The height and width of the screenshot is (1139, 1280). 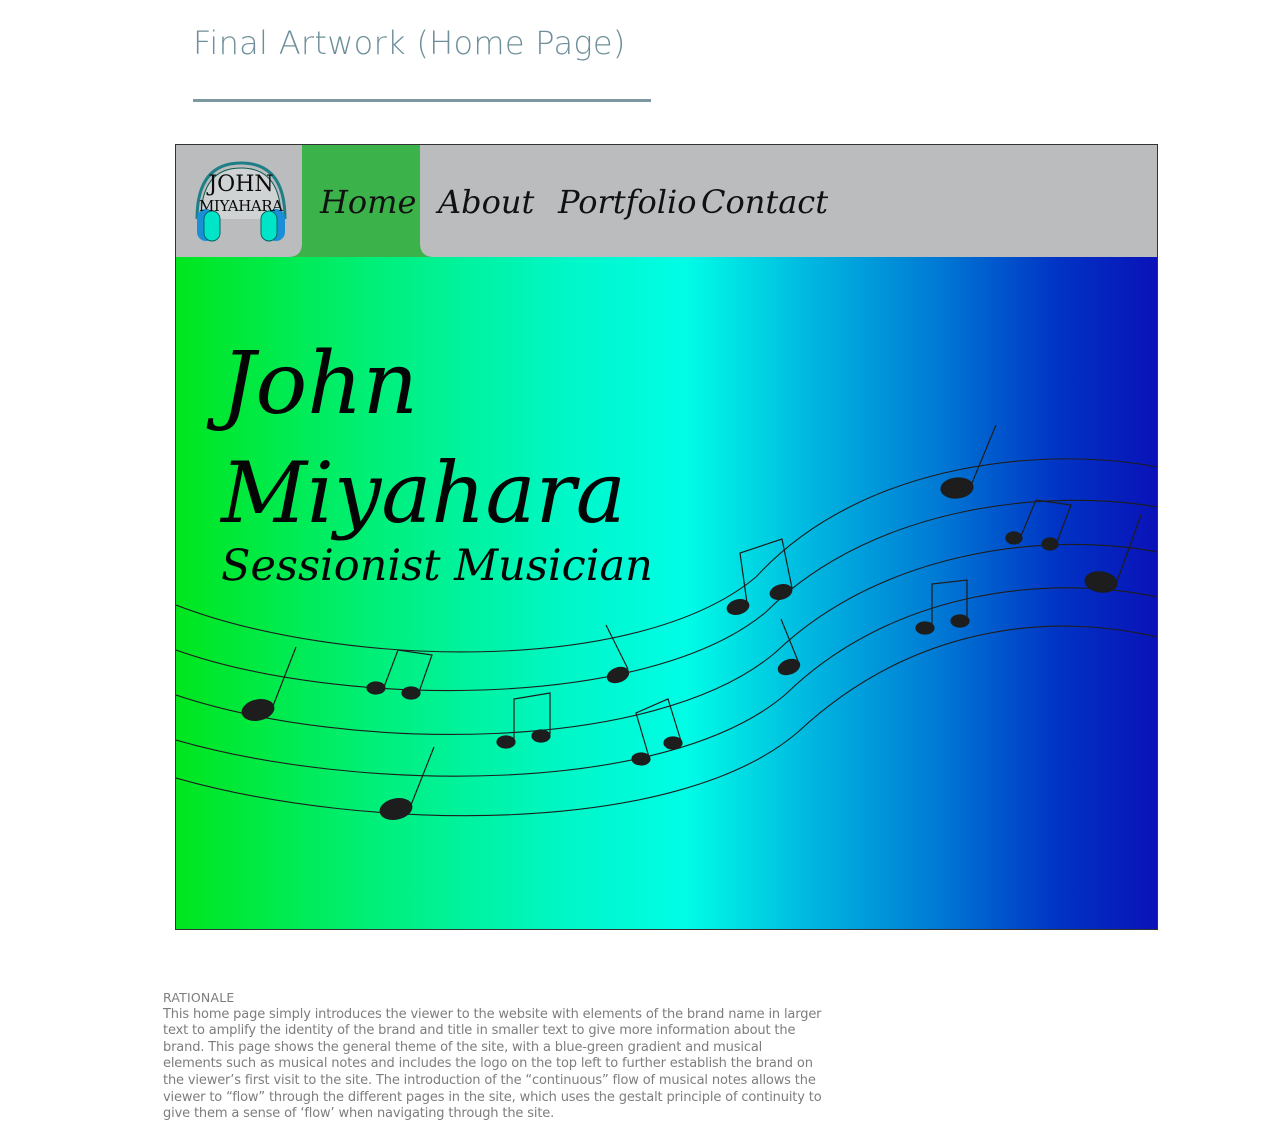 I want to click on nav-item-home: Home, so click(x=368, y=202).